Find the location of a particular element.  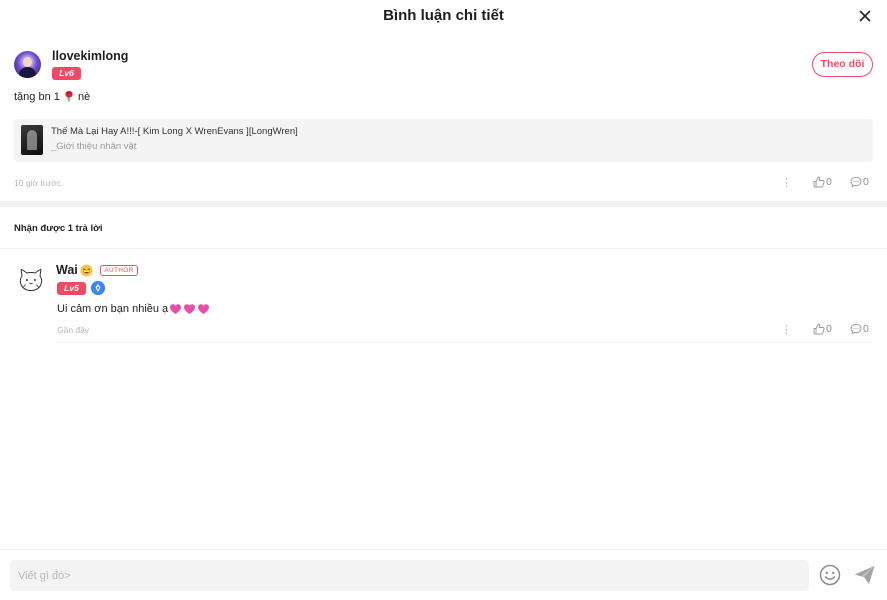

rose-icon is located at coordinates (69, 96).